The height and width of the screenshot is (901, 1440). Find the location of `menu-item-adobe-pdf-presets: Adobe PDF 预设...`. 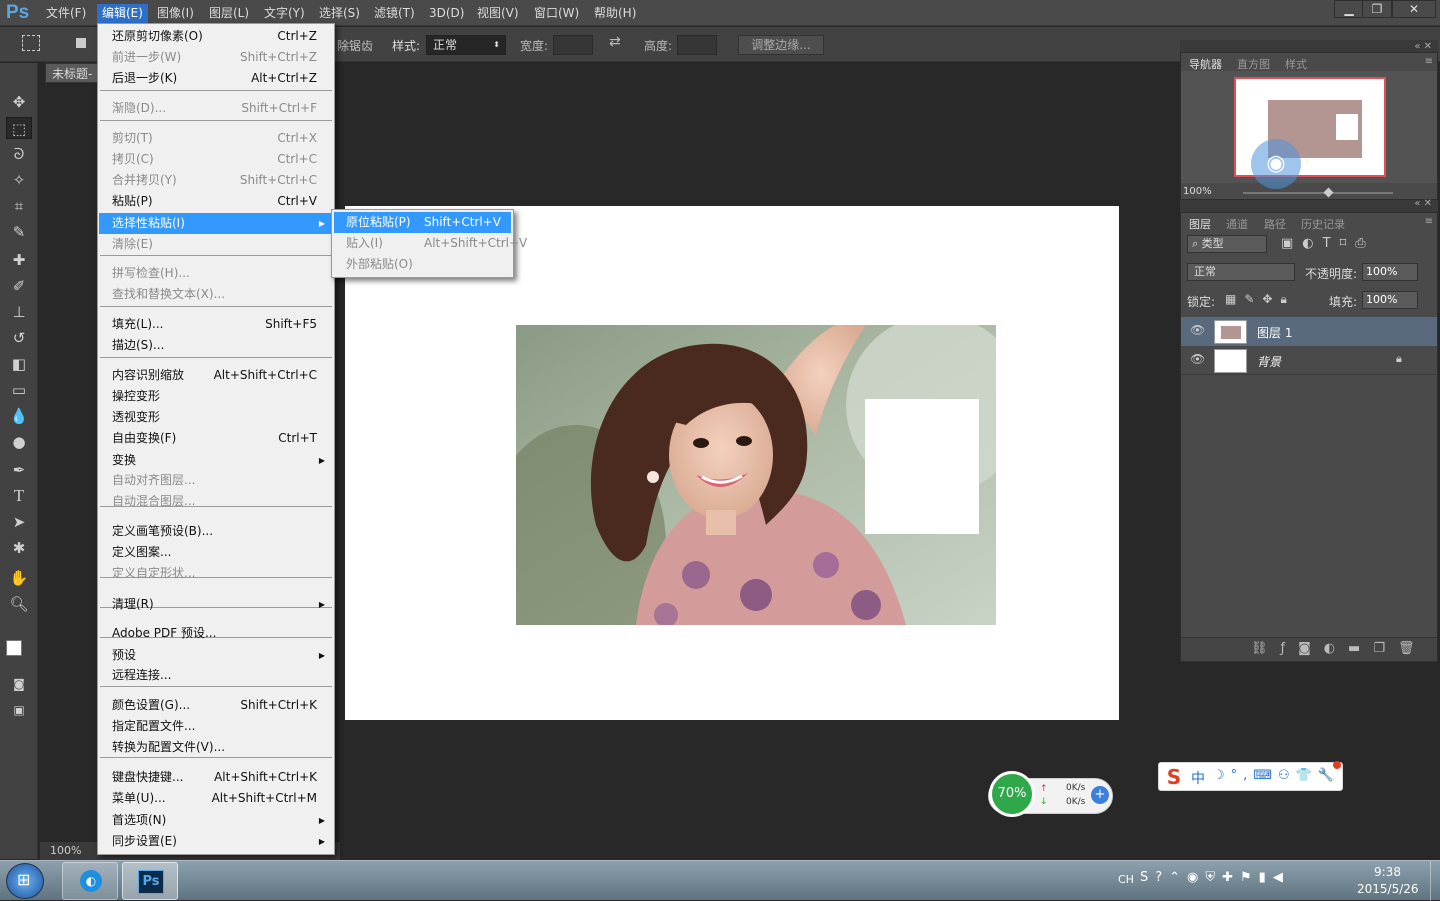

menu-item-adobe-pdf-presets: Adobe PDF 预设... is located at coordinates (216, 633).